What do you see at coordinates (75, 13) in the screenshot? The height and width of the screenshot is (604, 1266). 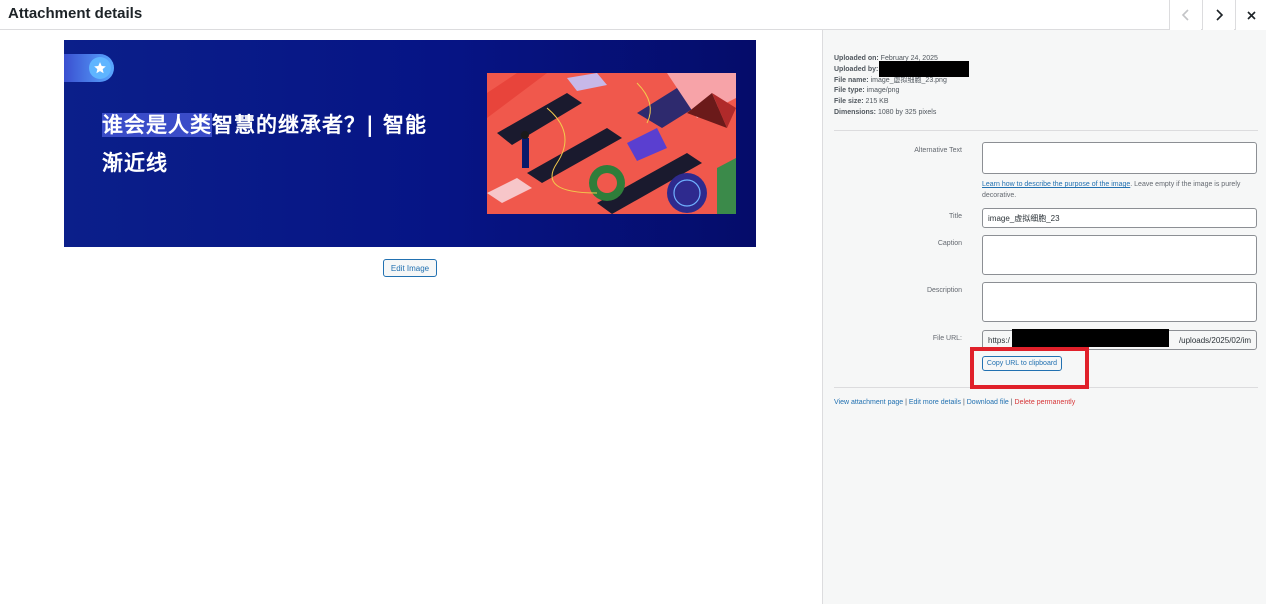 I see `page-title: Attachment details` at bounding box center [75, 13].